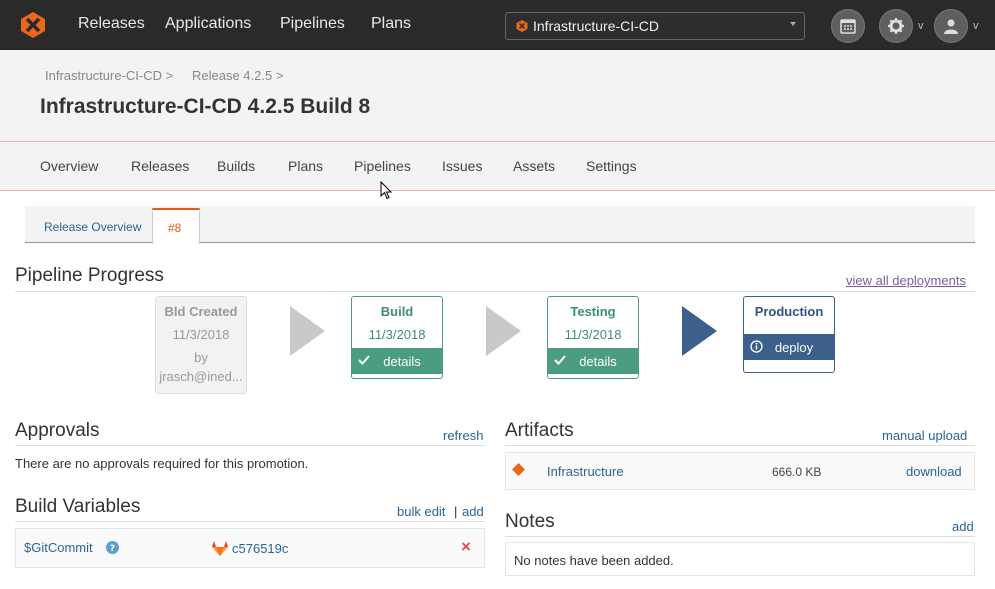 This screenshot has height=589, width=995. Describe the element at coordinates (237, 75) in the screenshot. I see `breadcrumb-release: Release 4.2.5 >` at that location.